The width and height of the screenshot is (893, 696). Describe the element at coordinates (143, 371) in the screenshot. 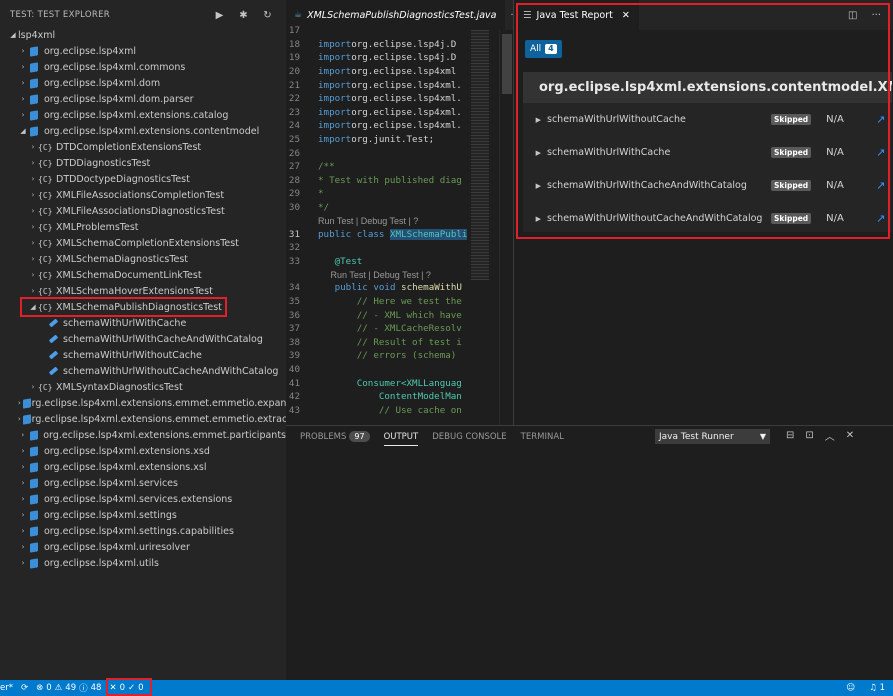

I see `tree-method: schemaWithUrlWithoutCacheAndWithCatalog` at that location.